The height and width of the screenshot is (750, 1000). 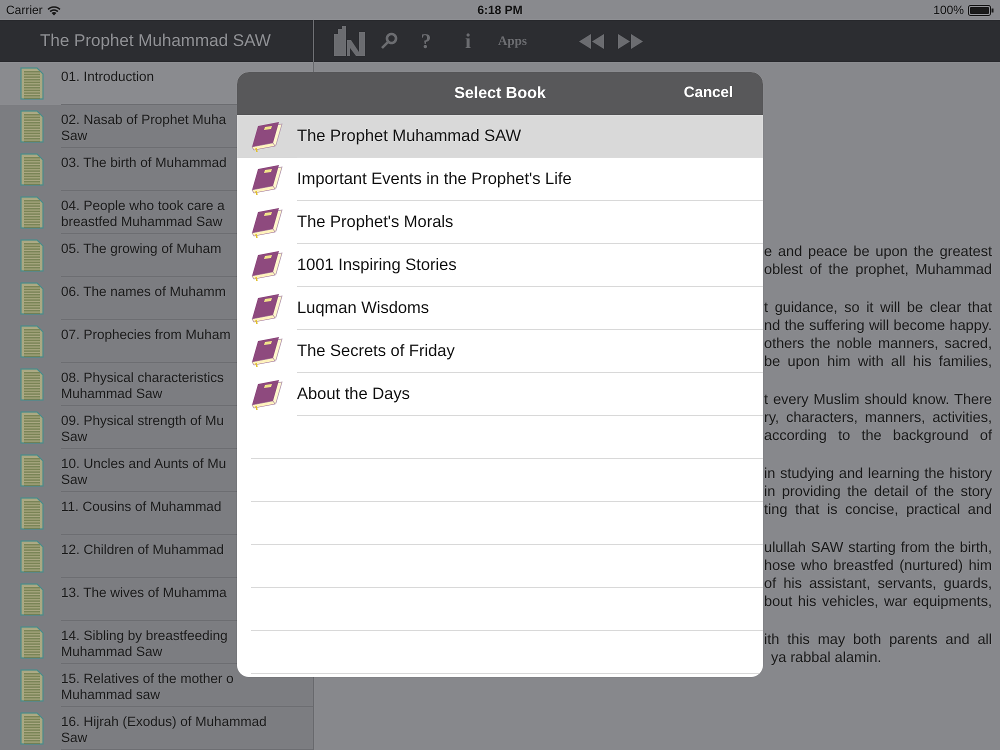 I want to click on fast-forward-icon, so click(x=630, y=41).